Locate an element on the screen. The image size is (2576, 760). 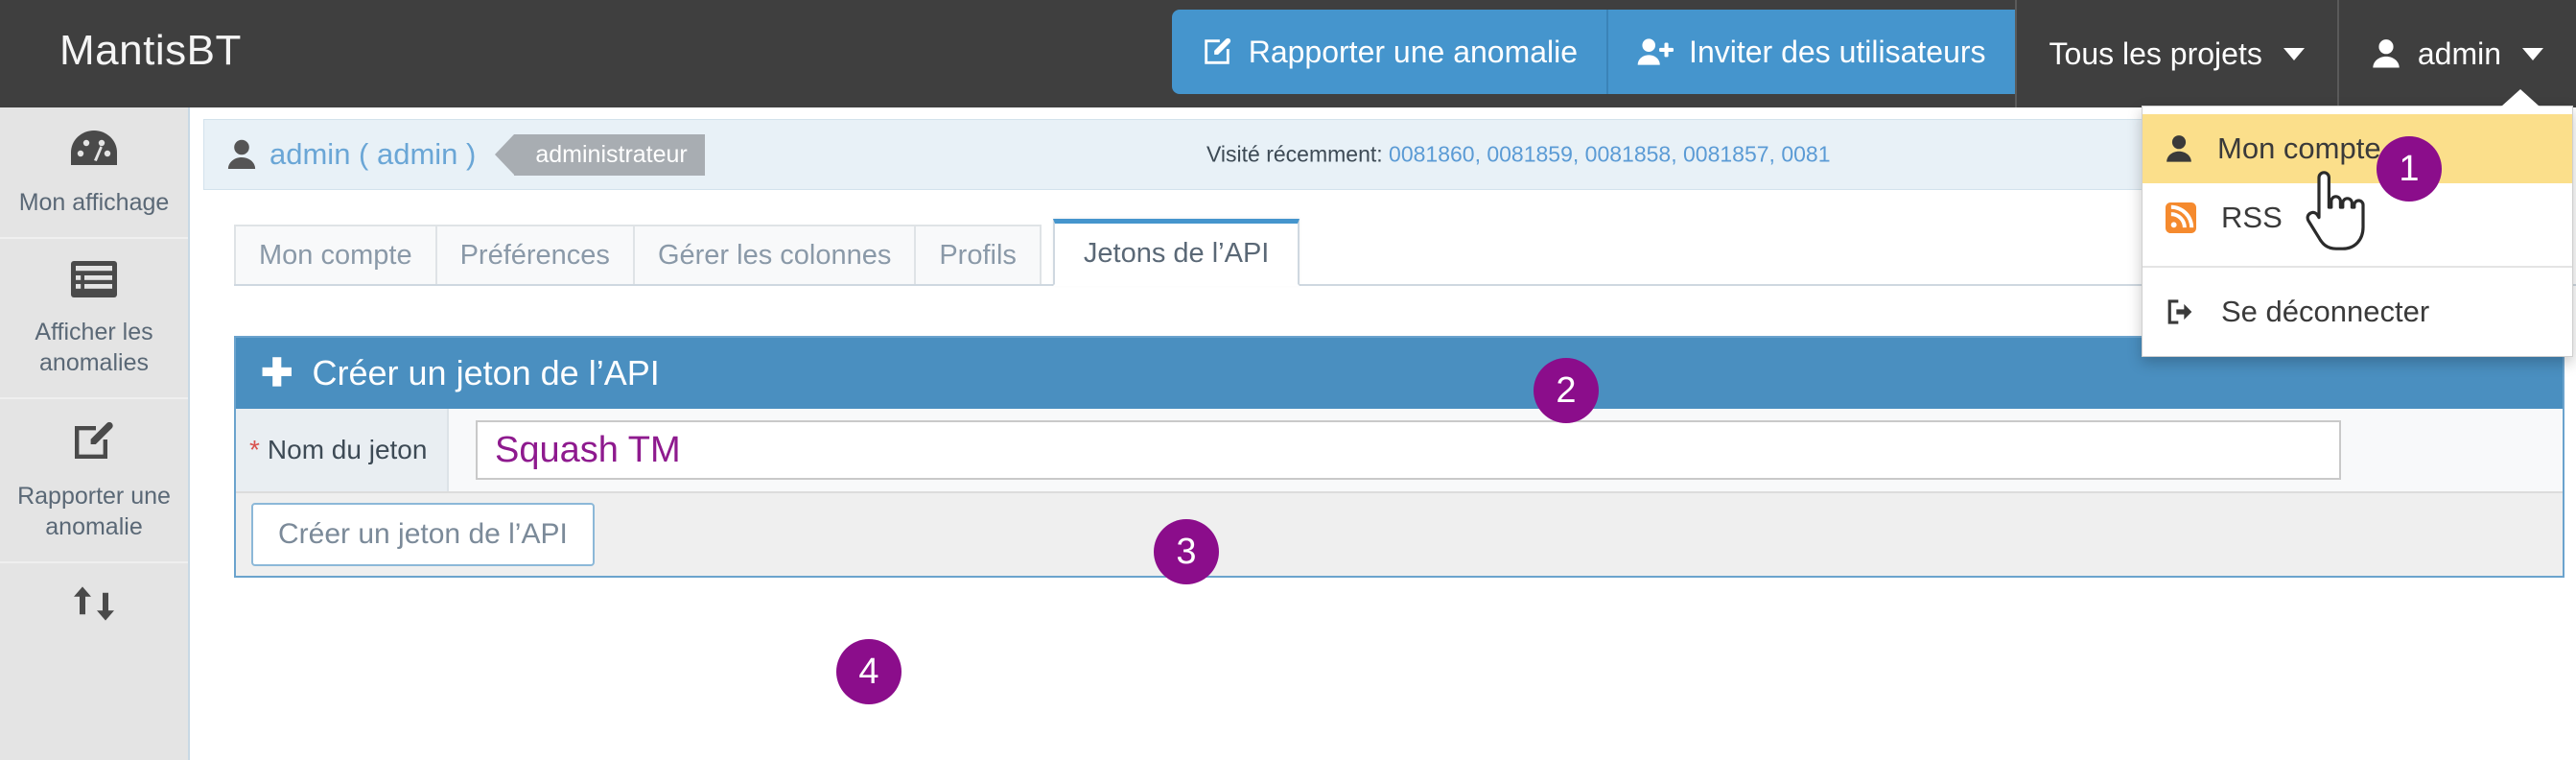
token-name-field-cell is located at coordinates (1506, 450).